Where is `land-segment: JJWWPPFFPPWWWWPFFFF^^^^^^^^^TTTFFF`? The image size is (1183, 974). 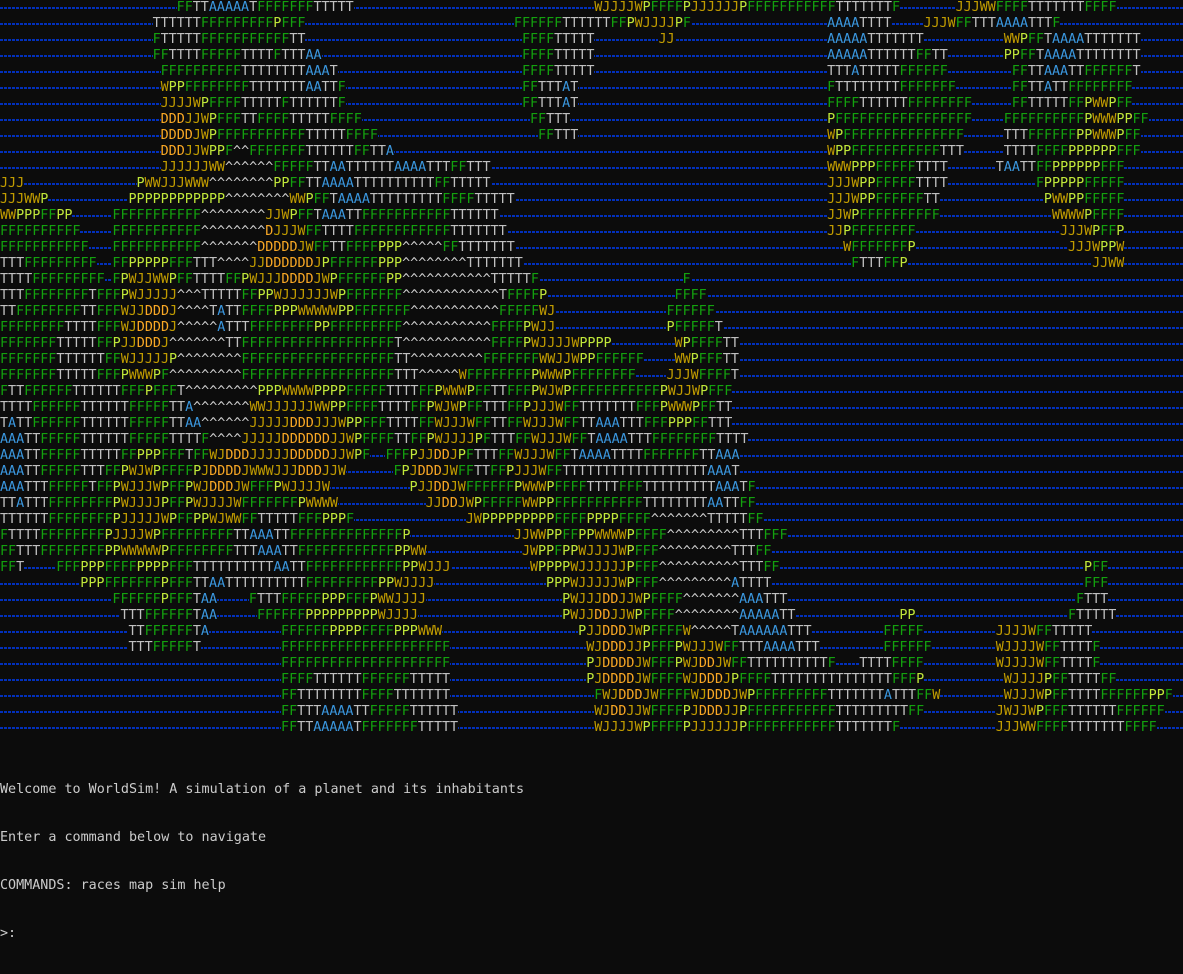 land-segment: JJWWPPFFPPWWWWPFFFF^^^^^^^^^TTTFFF is located at coordinates (650, 536).